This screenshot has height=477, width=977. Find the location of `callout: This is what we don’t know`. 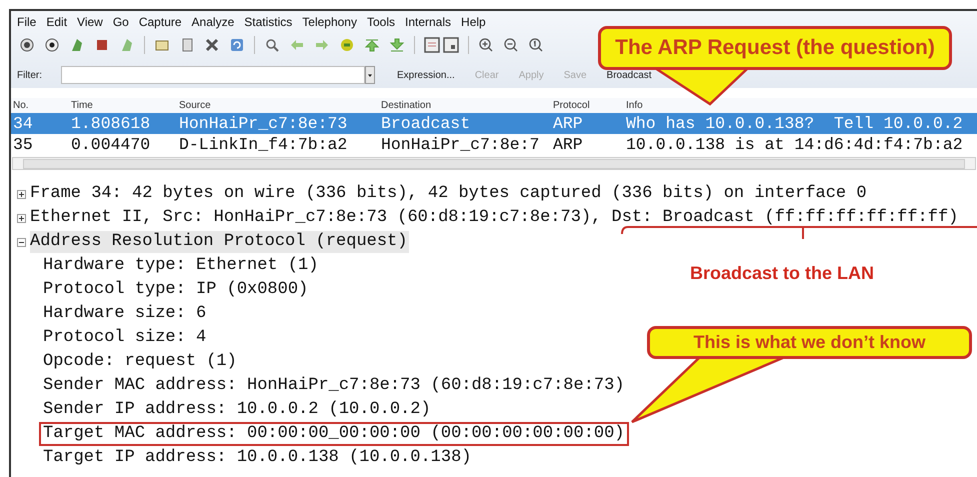

callout: This is what we don’t know is located at coordinates (809, 342).